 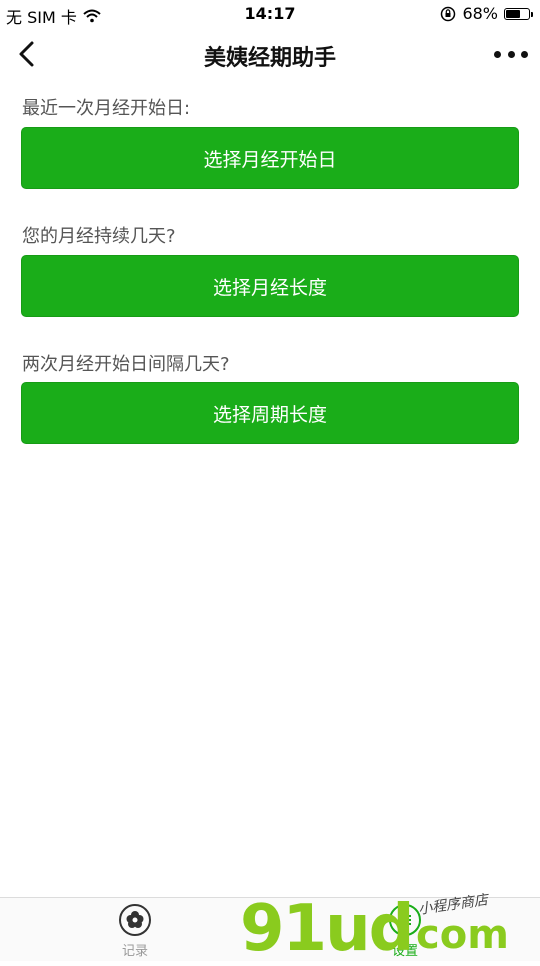 I want to click on tab-record: 记录, so click(x=135, y=931).